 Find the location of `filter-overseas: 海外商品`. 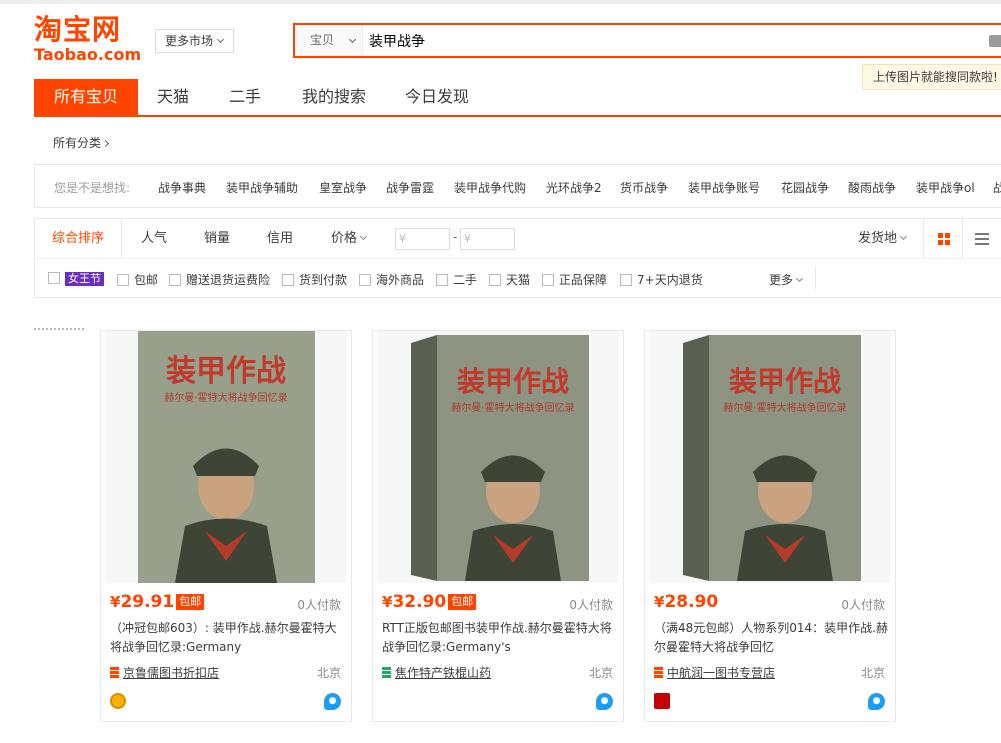

filter-overseas: 海外商品 is located at coordinates (391, 279).